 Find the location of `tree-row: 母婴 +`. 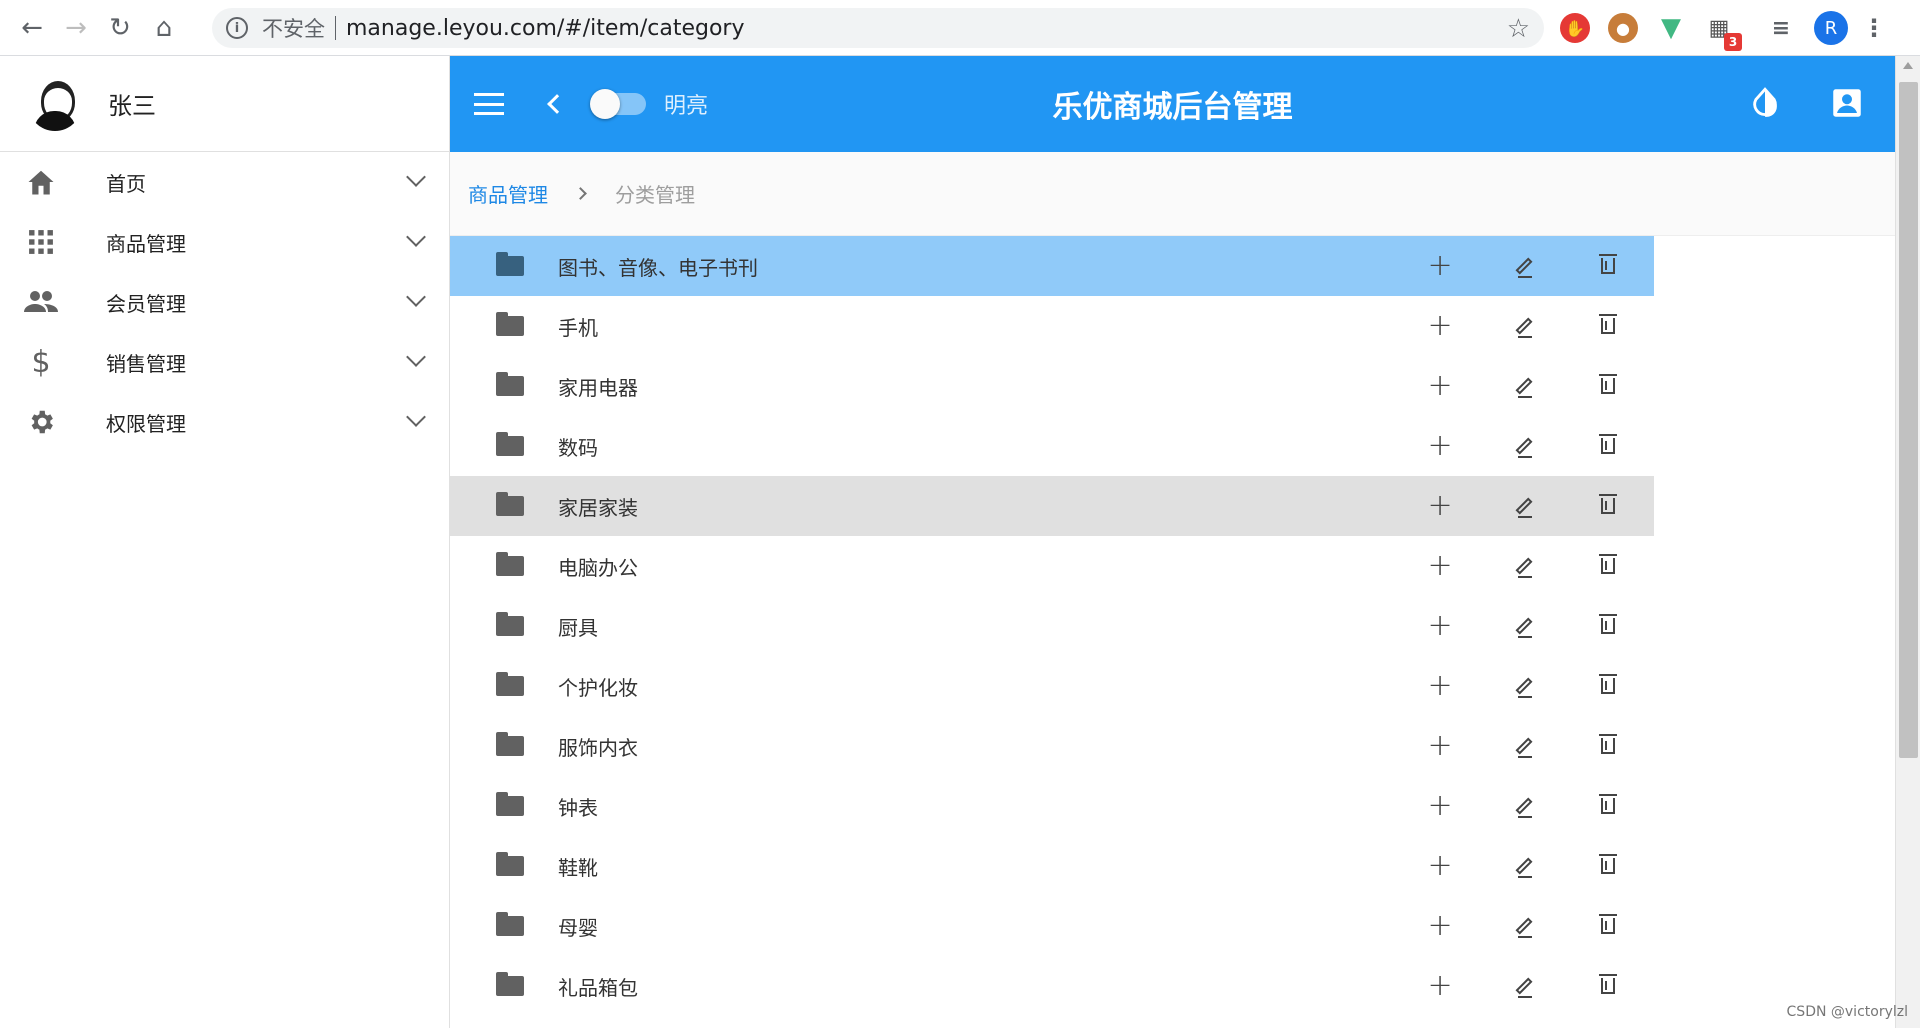

tree-row: 母婴 + is located at coordinates (1052, 926).